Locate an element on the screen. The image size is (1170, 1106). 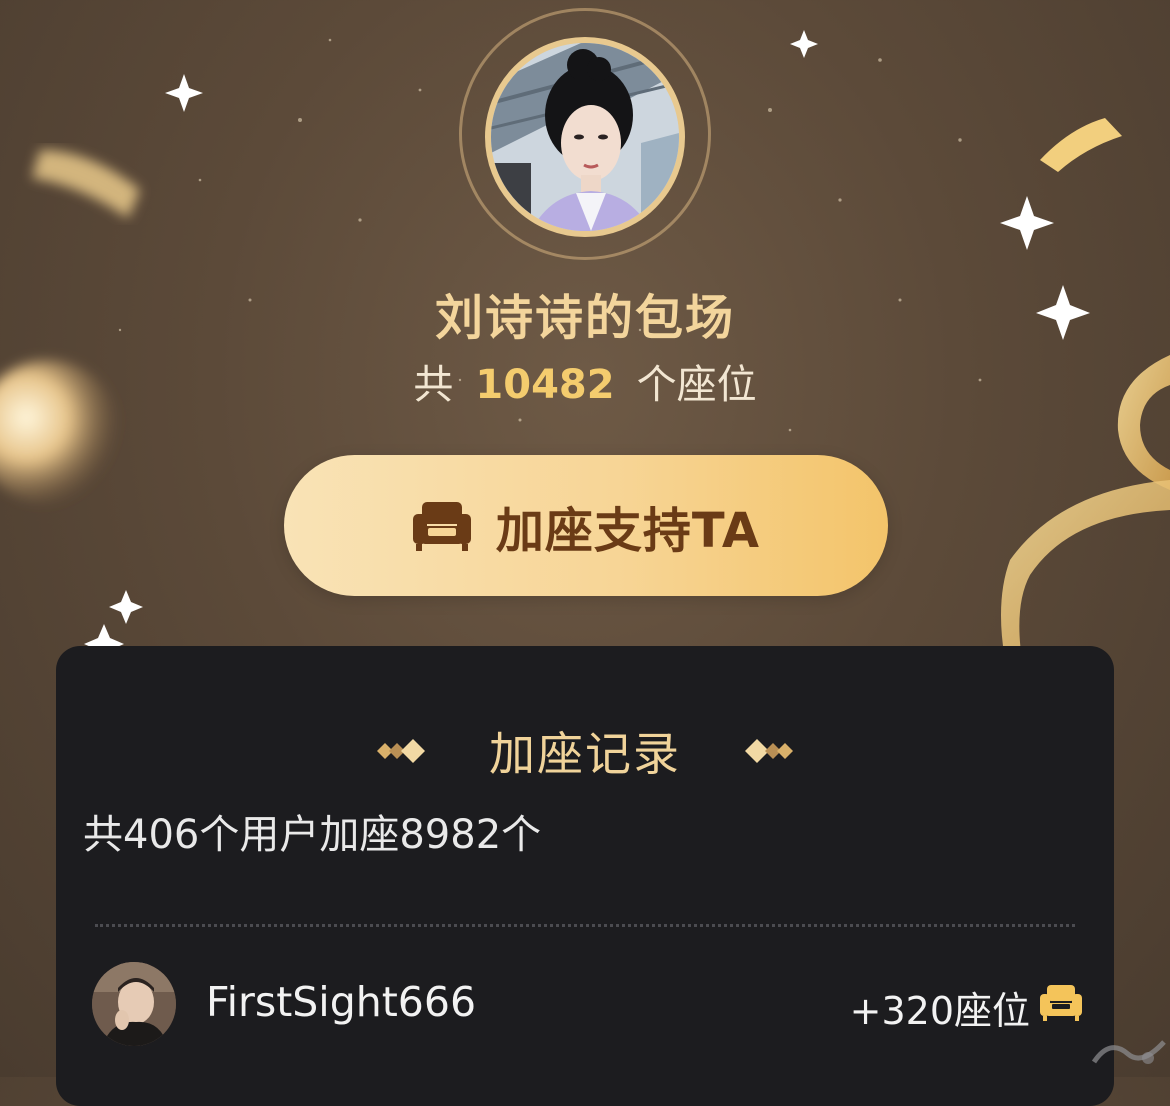
portrait-image is located at coordinates (585, 137).